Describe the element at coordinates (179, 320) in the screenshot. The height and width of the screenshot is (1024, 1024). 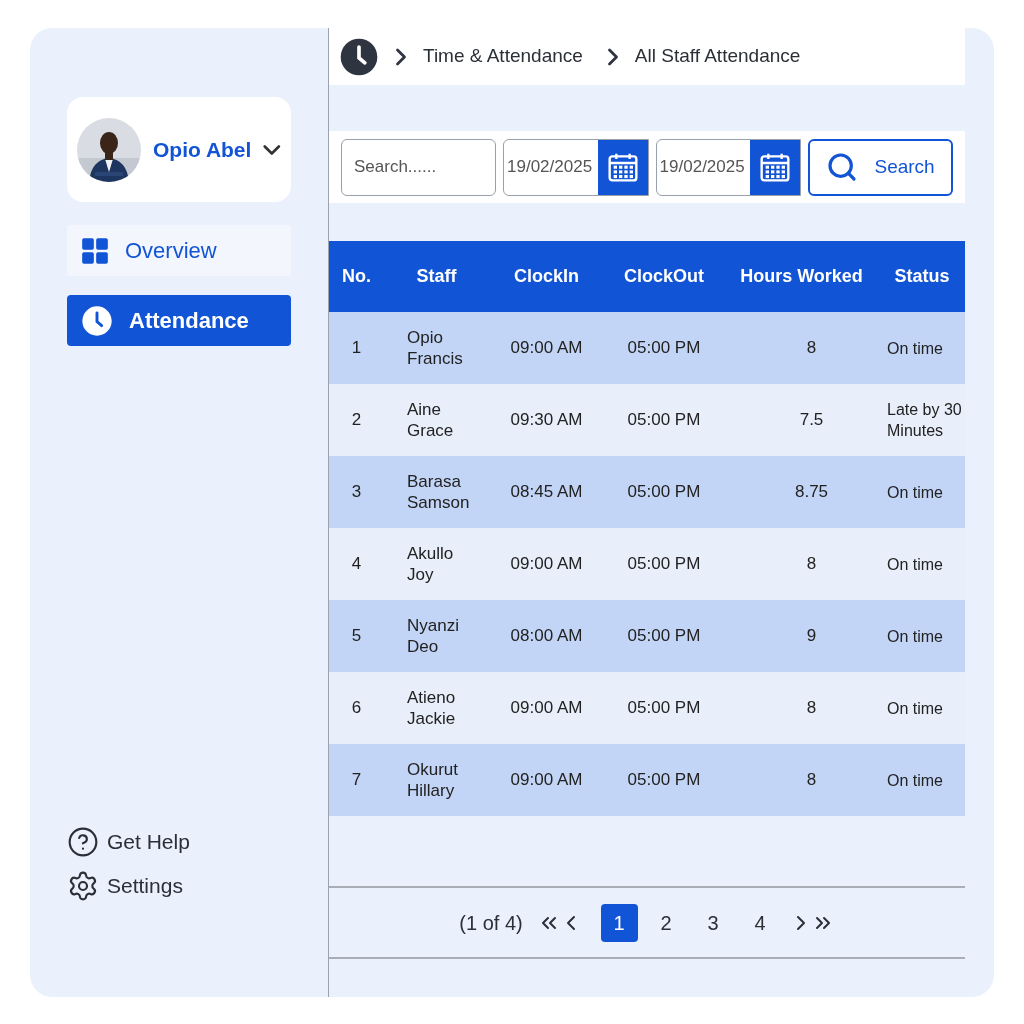
I see `nav-item: Attendance` at that location.